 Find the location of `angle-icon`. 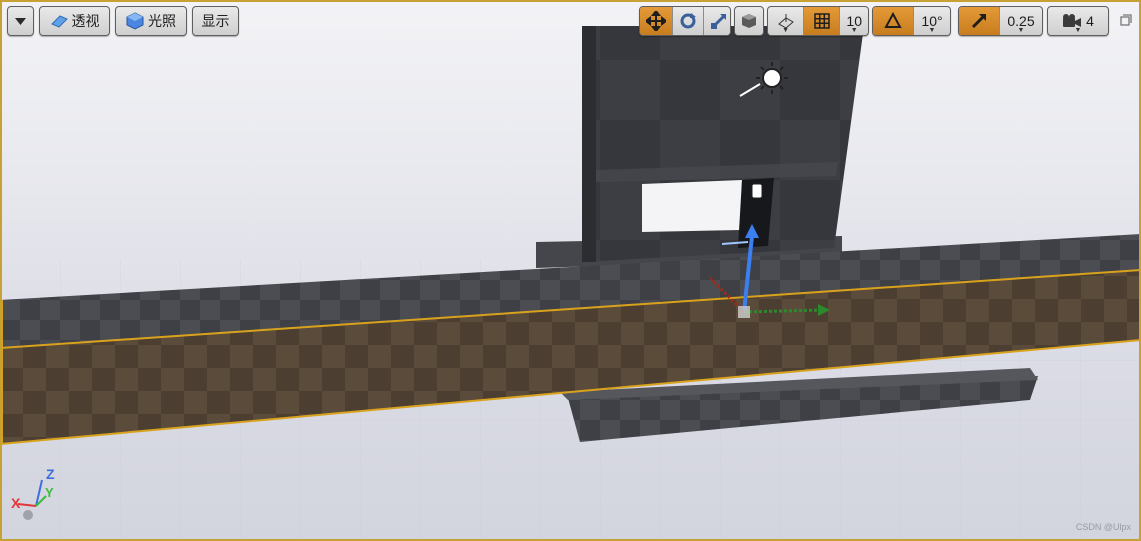

angle-icon is located at coordinates (893, 20).